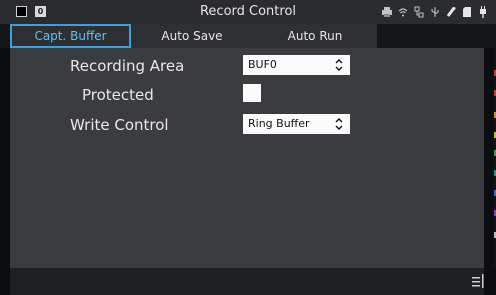 Image resolution: width=496 pixels, height=295 pixels. Describe the element at coordinates (247, 281) in the screenshot. I see `bottom-bar` at that location.